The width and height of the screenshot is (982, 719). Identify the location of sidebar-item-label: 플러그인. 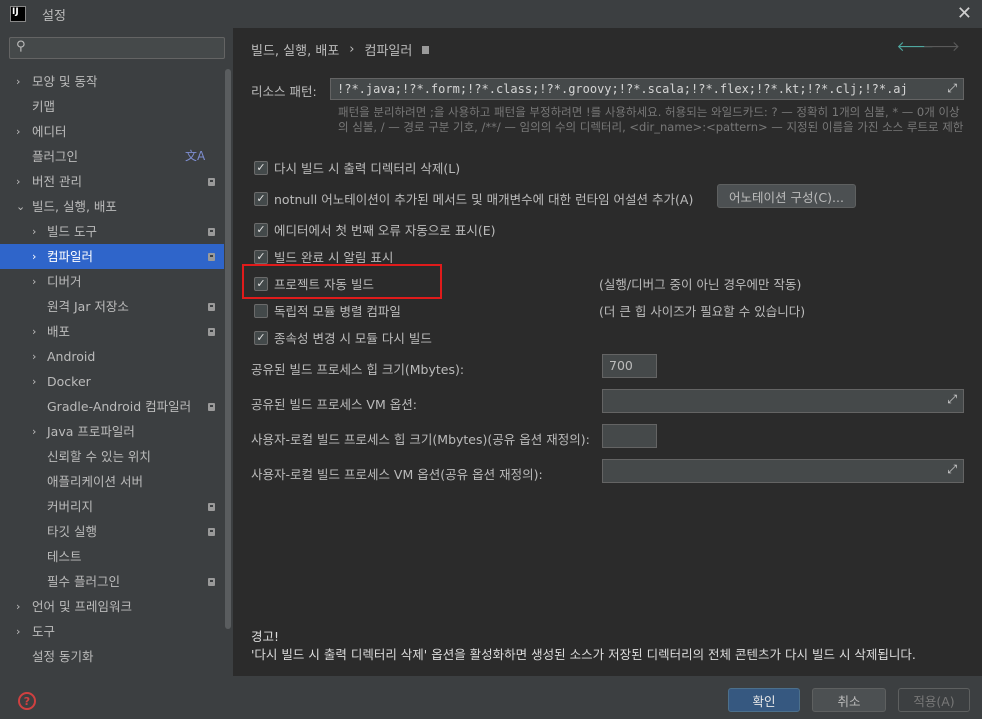
(55, 156).